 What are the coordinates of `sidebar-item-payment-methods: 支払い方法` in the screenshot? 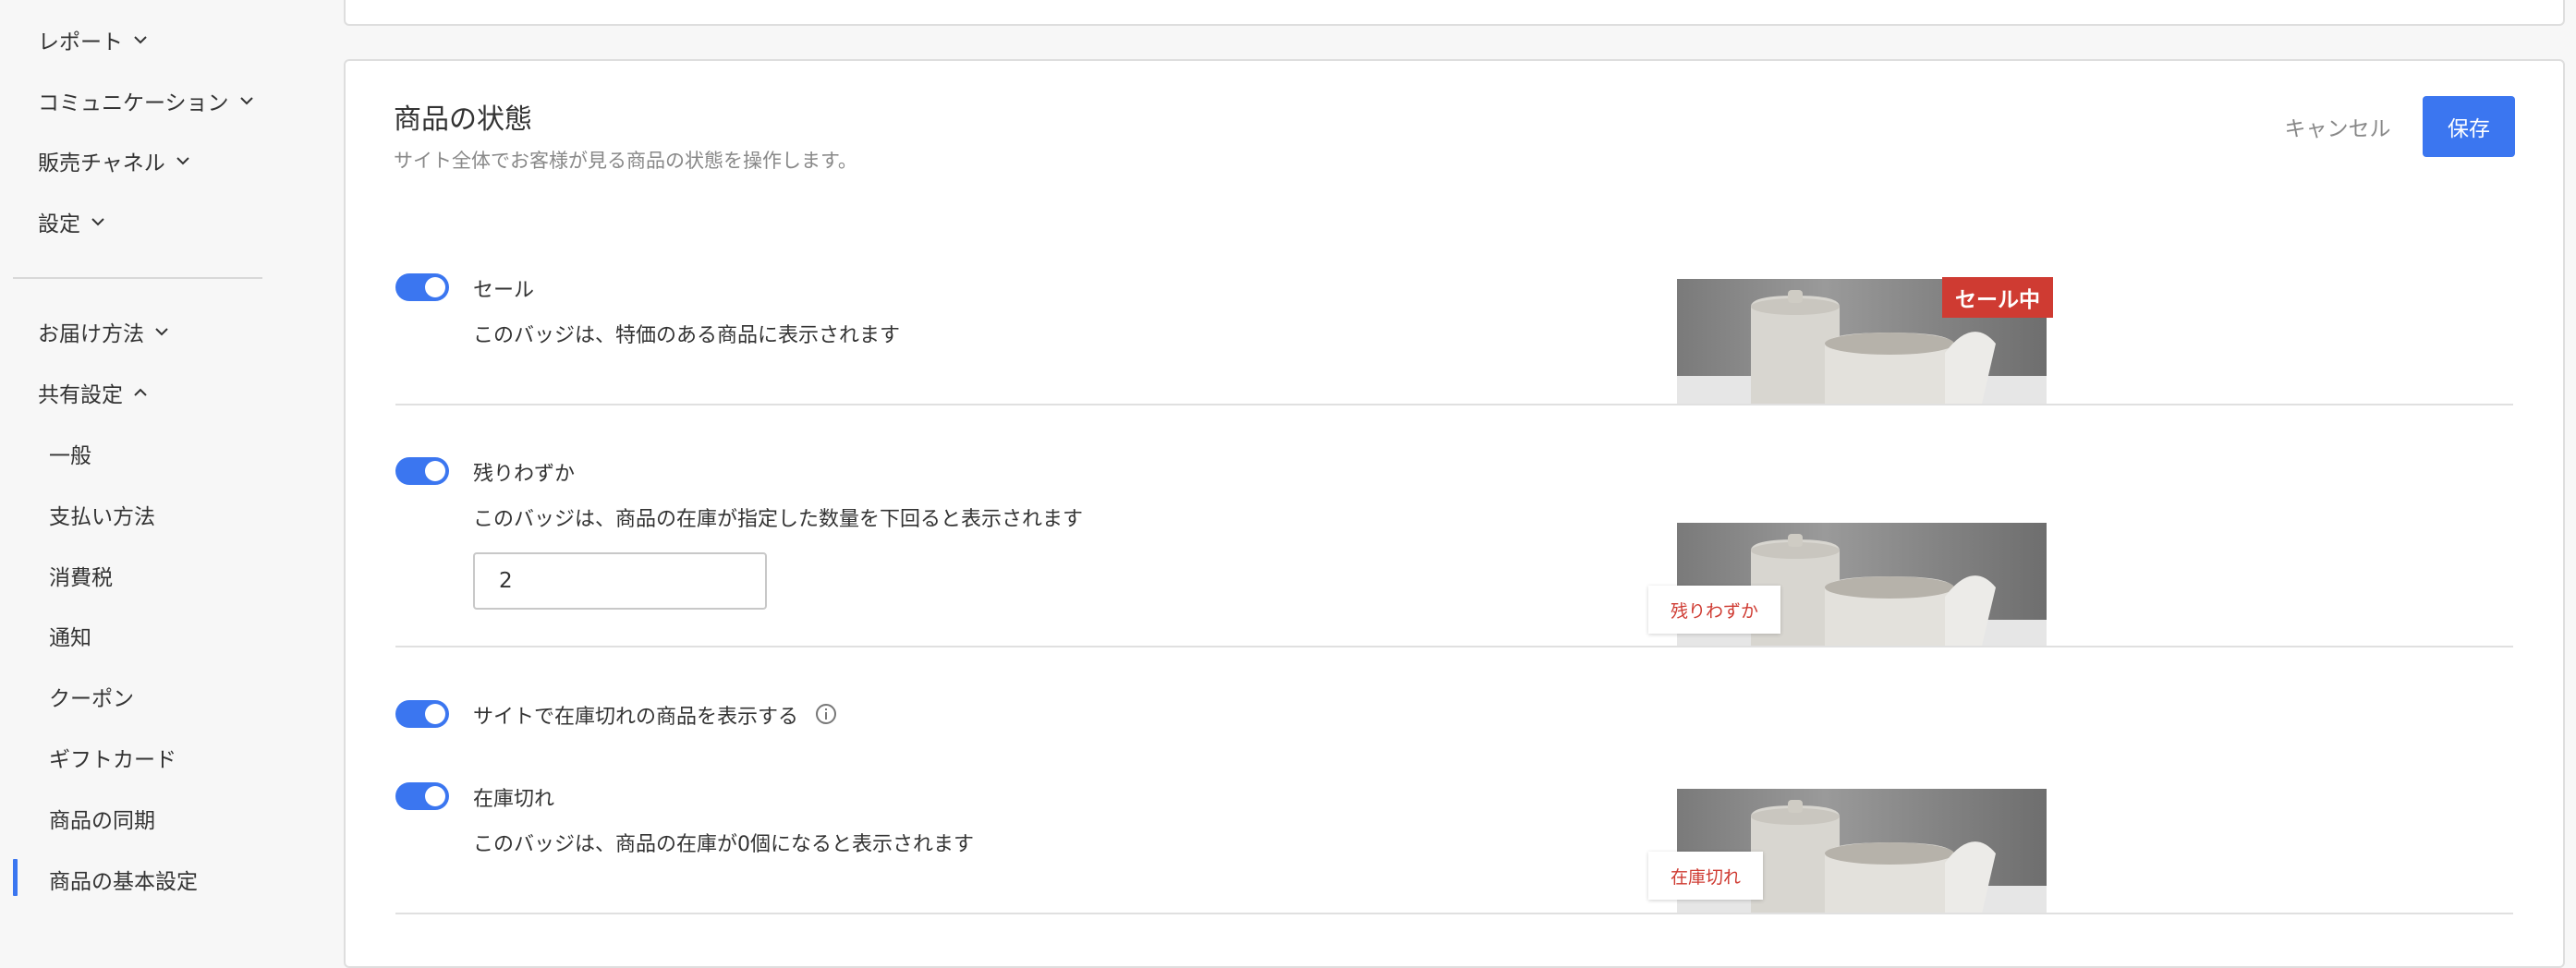 It's located at (102, 514).